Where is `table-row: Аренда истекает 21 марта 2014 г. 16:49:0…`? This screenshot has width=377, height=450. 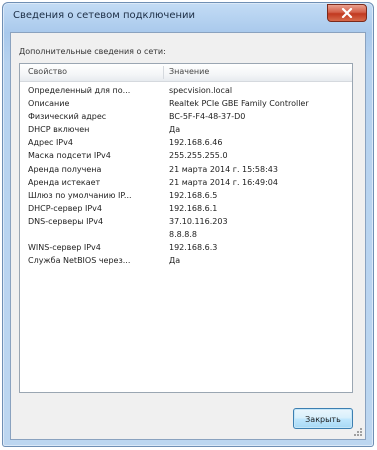 table-row: Аренда истекает 21 марта 2014 г. 16:49:0… is located at coordinates (186, 183).